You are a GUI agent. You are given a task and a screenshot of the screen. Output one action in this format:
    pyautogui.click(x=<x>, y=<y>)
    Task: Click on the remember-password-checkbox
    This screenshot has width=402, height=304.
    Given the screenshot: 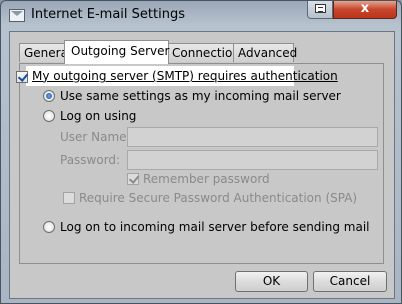 What is the action you would take?
    pyautogui.click(x=133, y=179)
    